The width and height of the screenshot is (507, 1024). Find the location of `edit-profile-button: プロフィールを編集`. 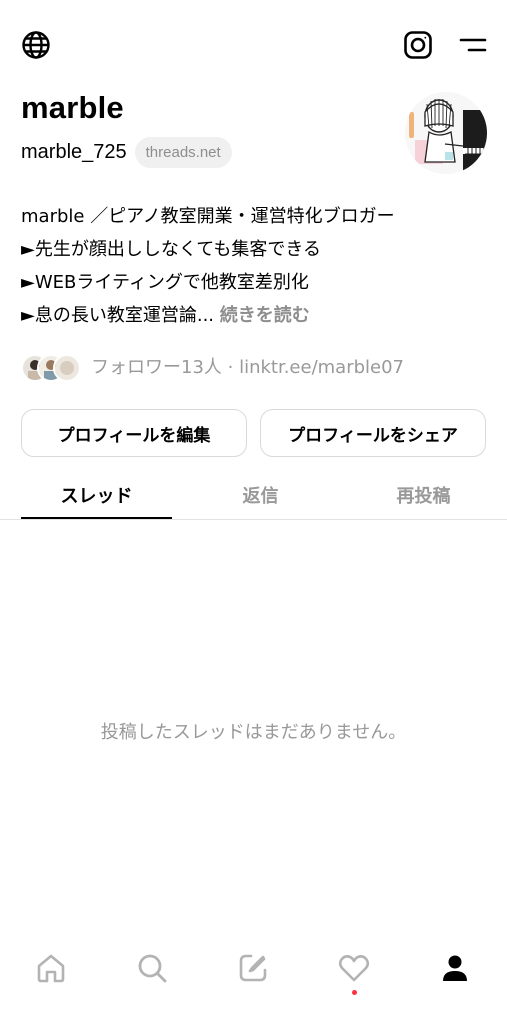

edit-profile-button: プロフィールを編集 is located at coordinates (134, 433).